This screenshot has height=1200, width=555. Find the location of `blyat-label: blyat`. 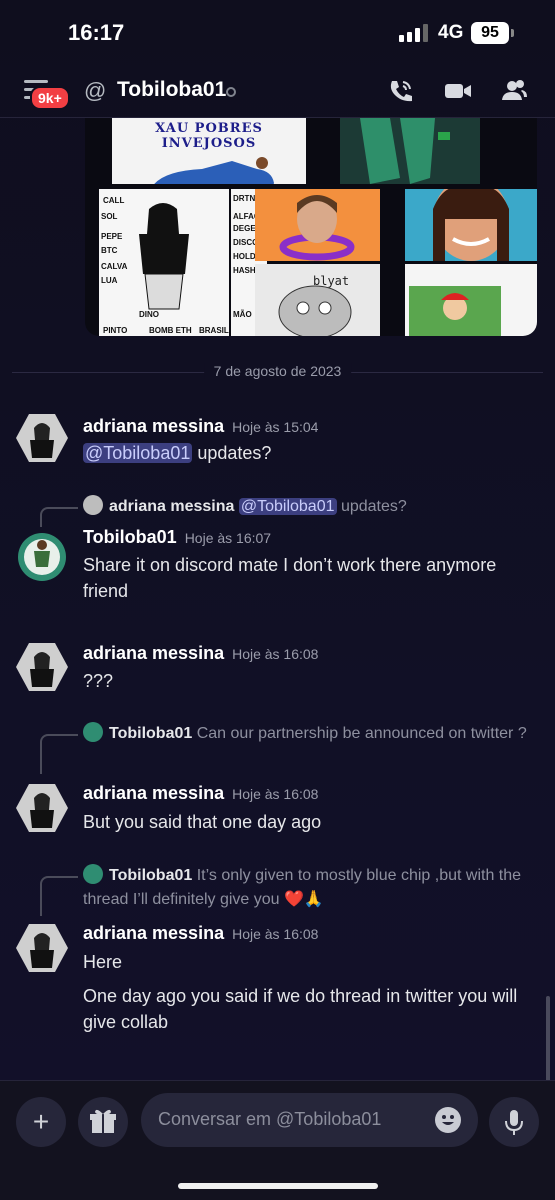

blyat-label: blyat is located at coordinates (331, 281).